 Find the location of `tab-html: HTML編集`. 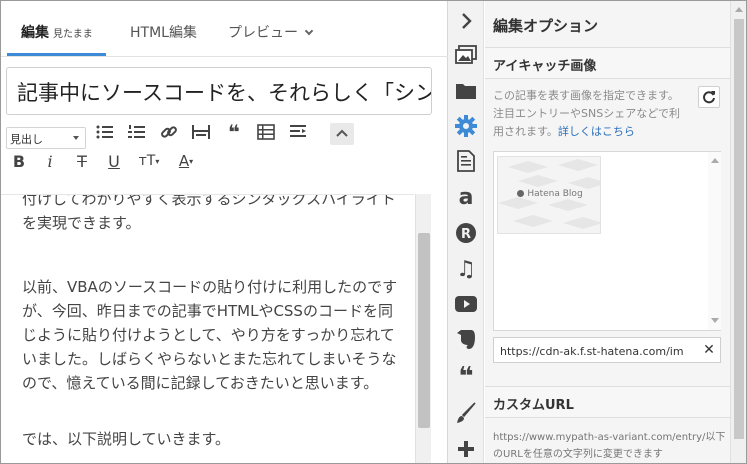

tab-html: HTML編集 is located at coordinates (163, 37).